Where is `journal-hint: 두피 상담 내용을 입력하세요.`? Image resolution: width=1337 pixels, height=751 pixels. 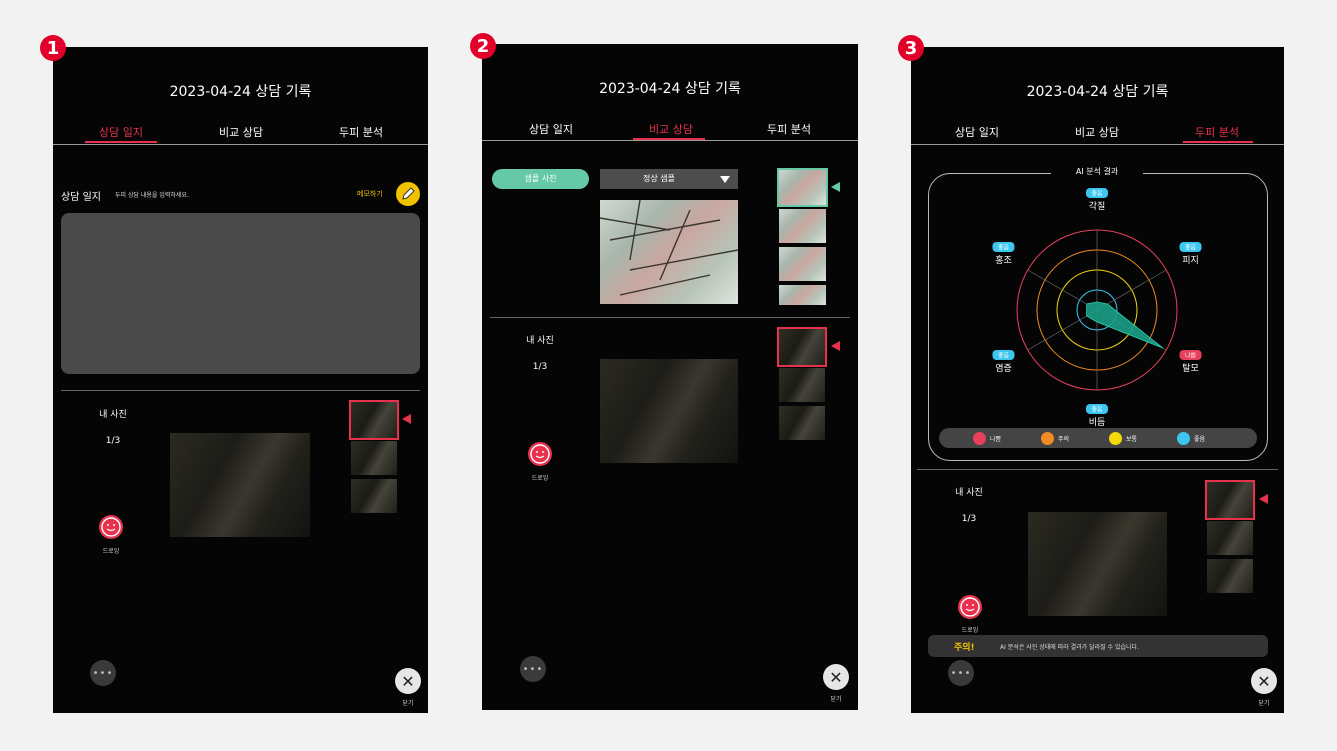
journal-hint: 두피 상담 내용을 입력하세요. is located at coordinates (152, 195).